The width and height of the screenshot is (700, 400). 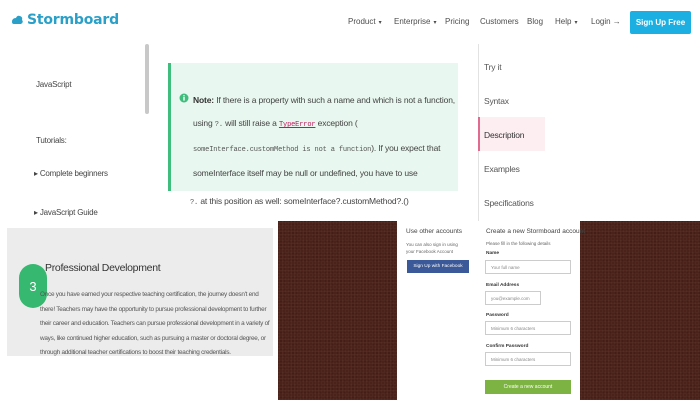 I want to click on nav-help-label: Help, so click(x=563, y=21).